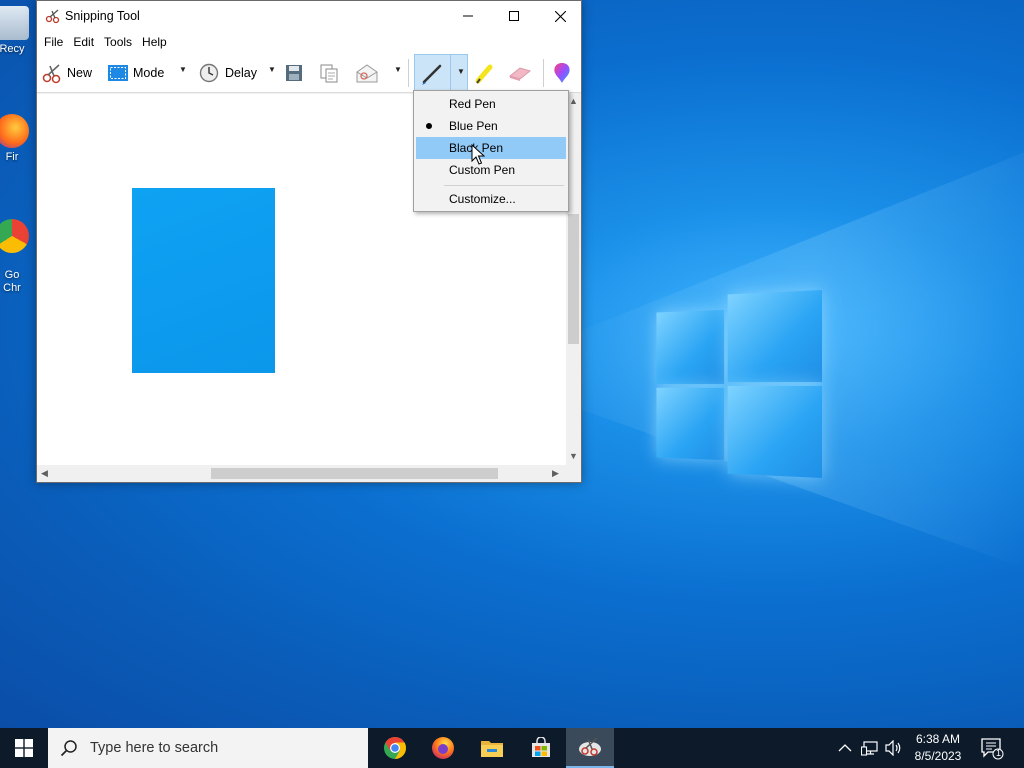 Image resolution: width=1024 pixels, height=768 pixels. I want to click on toolbar: New Mode ▼ Delay ▼ ▼ ▼, so click(309, 73).